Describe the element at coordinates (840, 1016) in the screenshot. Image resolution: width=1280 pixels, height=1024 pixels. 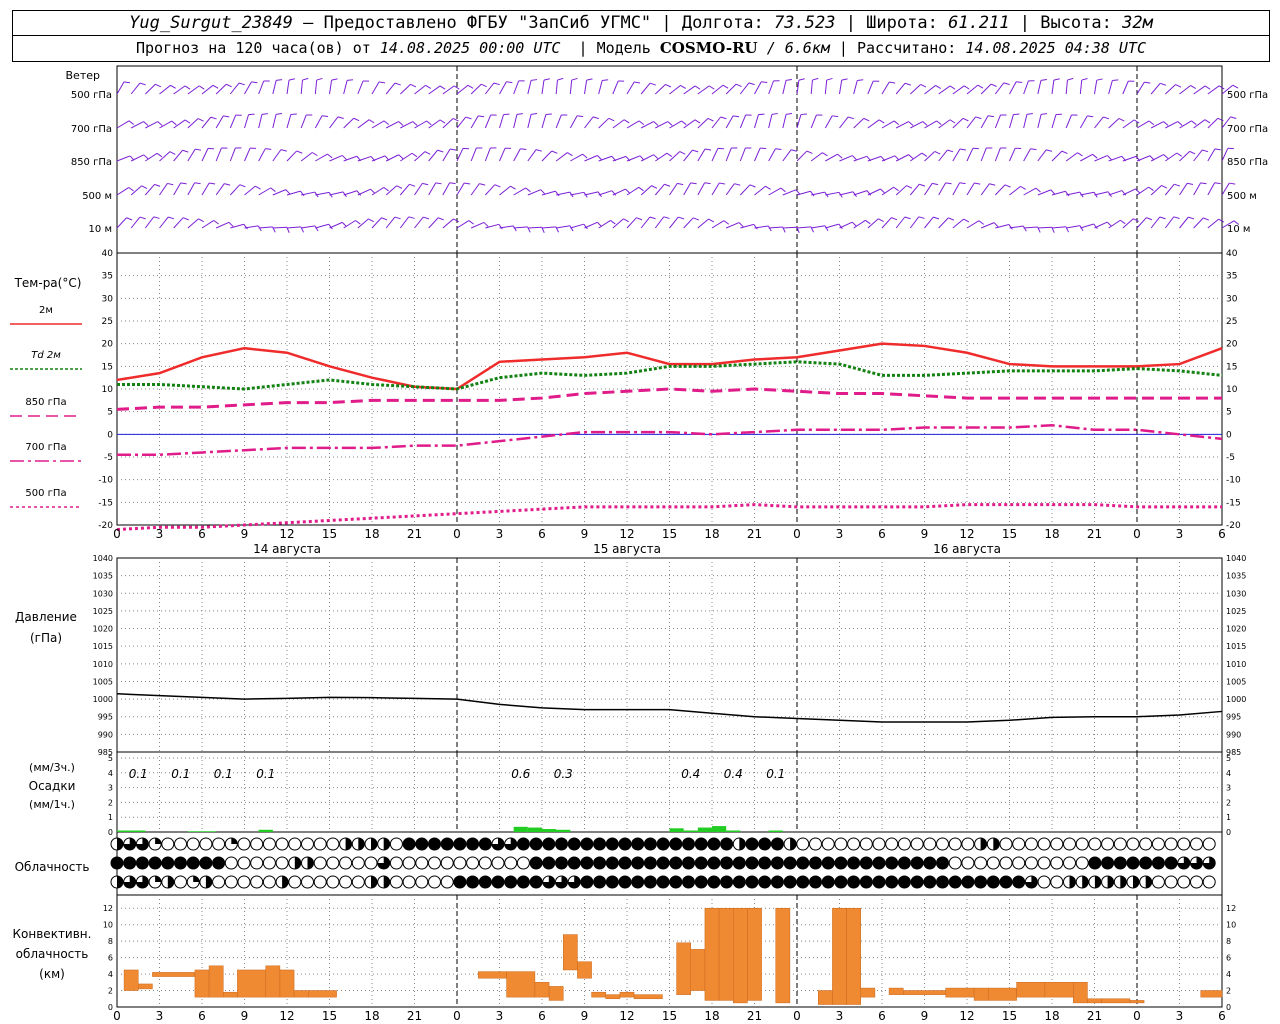
I see `hour-tick-label-bottom: 3` at that location.